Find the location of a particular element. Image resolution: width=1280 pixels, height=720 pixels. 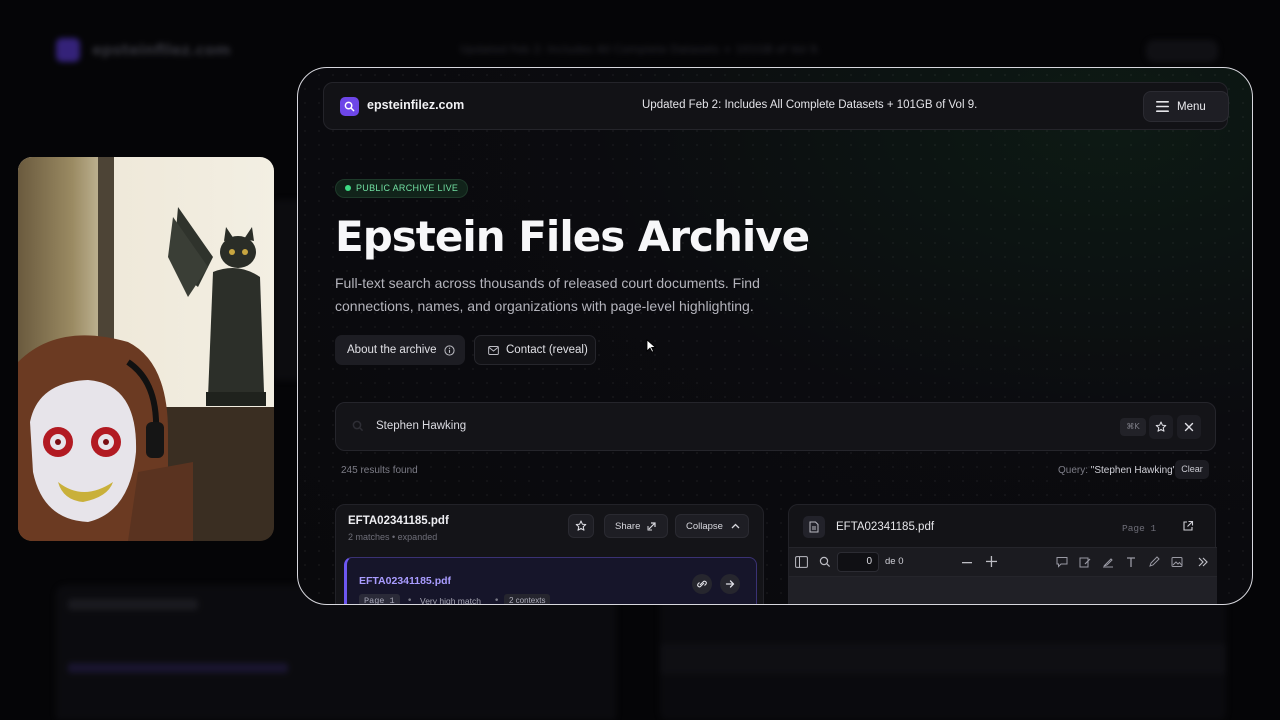

query-label: Query: is located at coordinates (1073, 470).